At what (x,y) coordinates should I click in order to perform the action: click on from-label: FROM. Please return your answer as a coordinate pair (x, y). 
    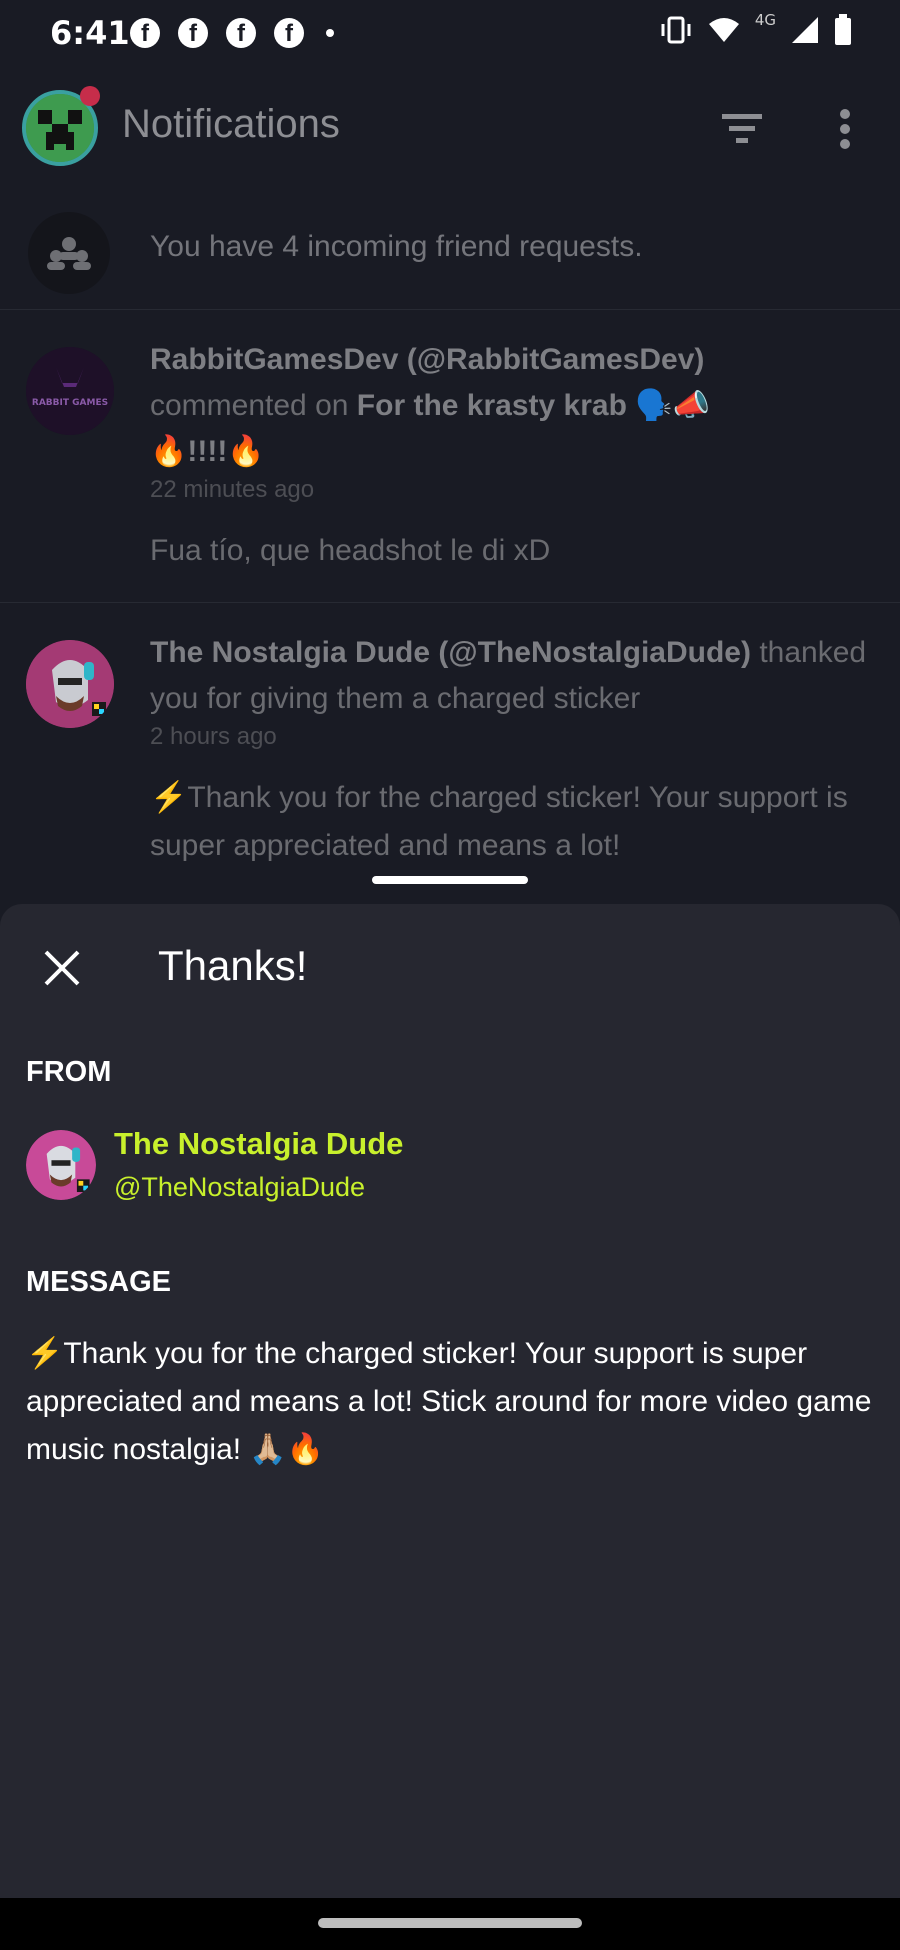
    Looking at the image, I should click on (69, 1072).